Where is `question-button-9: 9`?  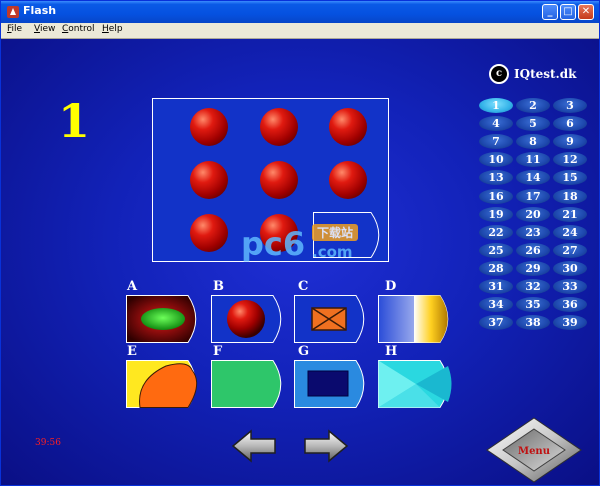 question-button-9: 9 is located at coordinates (570, 141).